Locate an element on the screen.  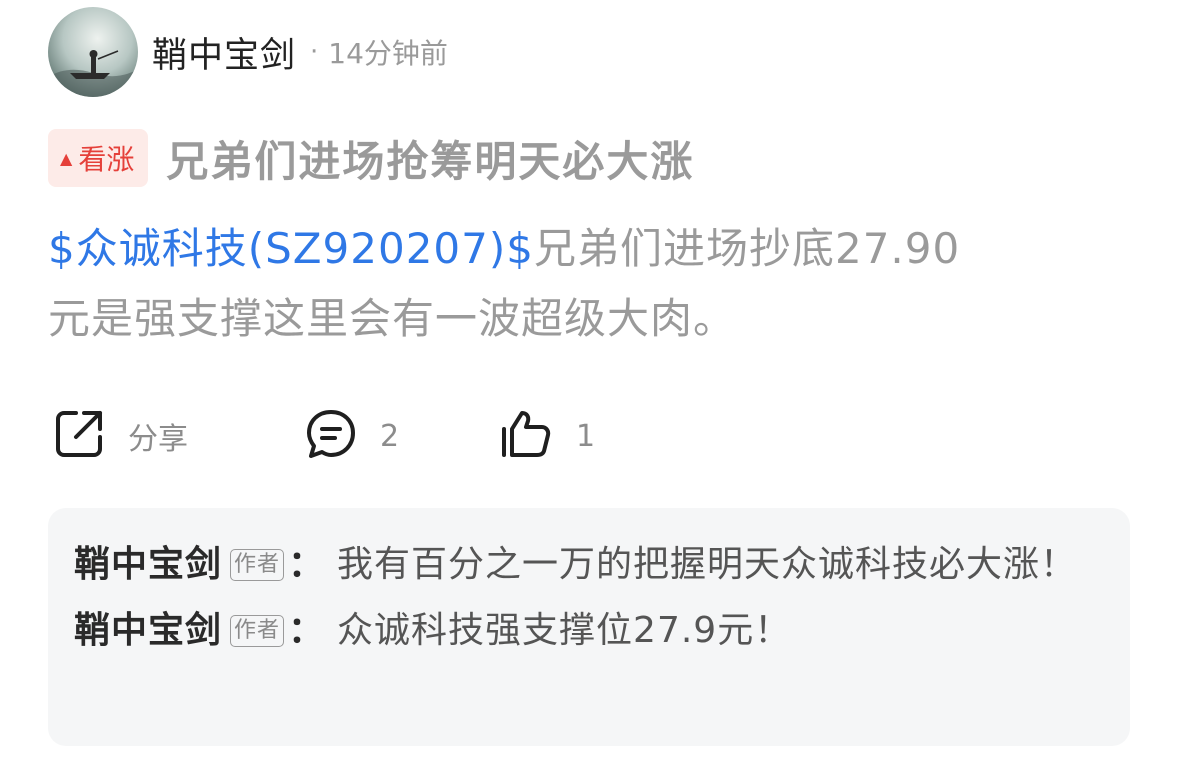
share-icon is located at coordinates (79, 436).